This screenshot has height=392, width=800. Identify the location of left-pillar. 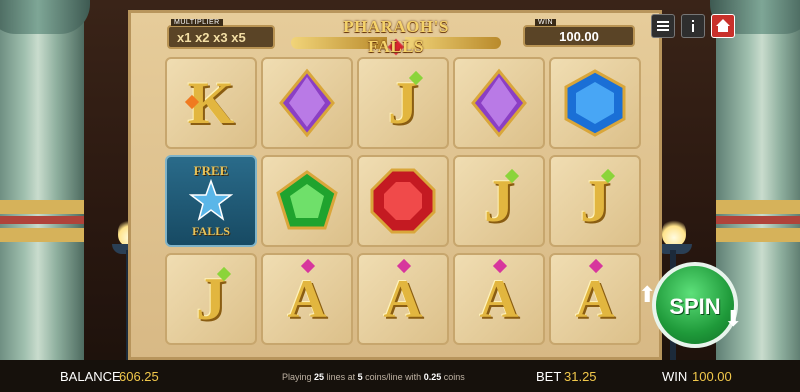
(45, 180).